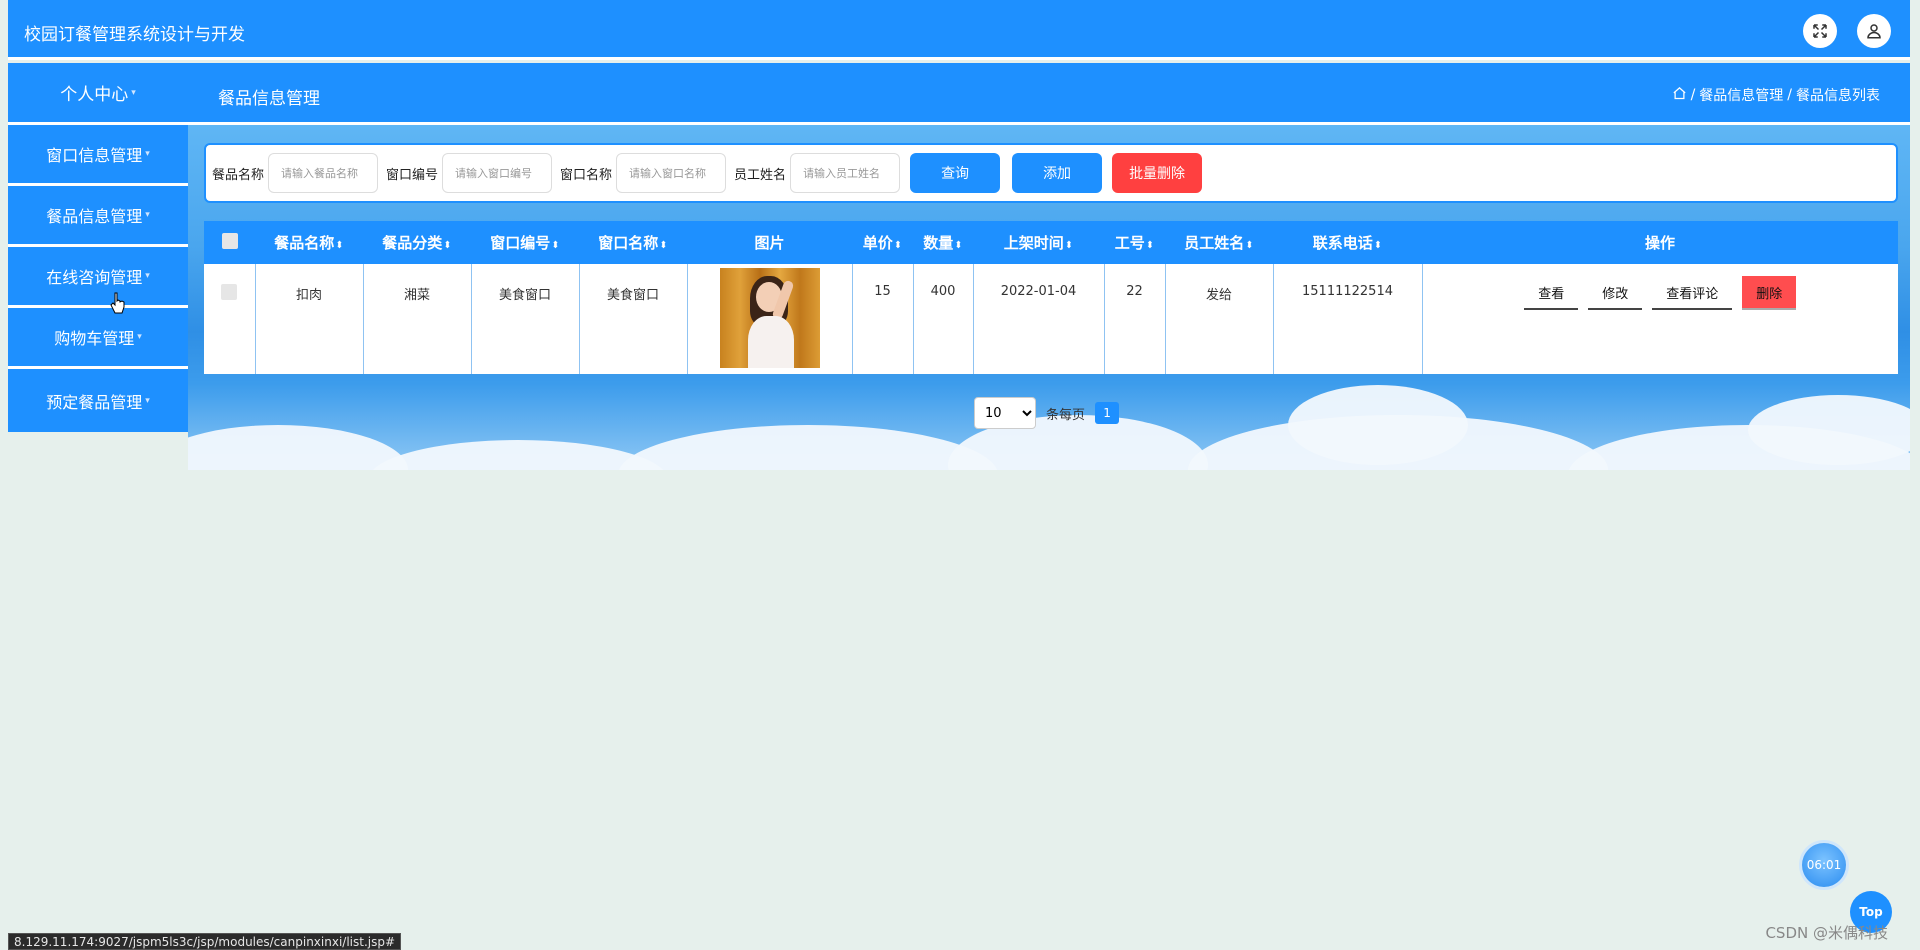 This screenshot has width=1920, height=950. What do you see at coordinates (309, 319) in the screenshot?
I see `cell-dish-name: 扣肉` at bounding box center [309, 319].